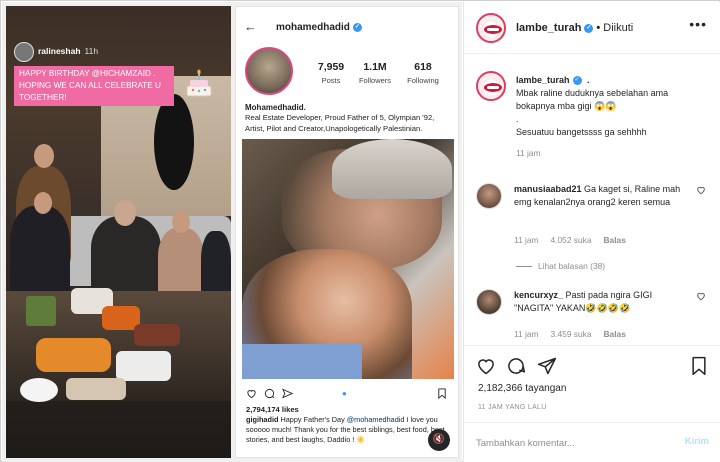 The image size is (720, 462). Describe the element at coordinates (574, 28) in the screenshot. I see `author-username: lambe_turah ✓ • Diikuti` at that location.